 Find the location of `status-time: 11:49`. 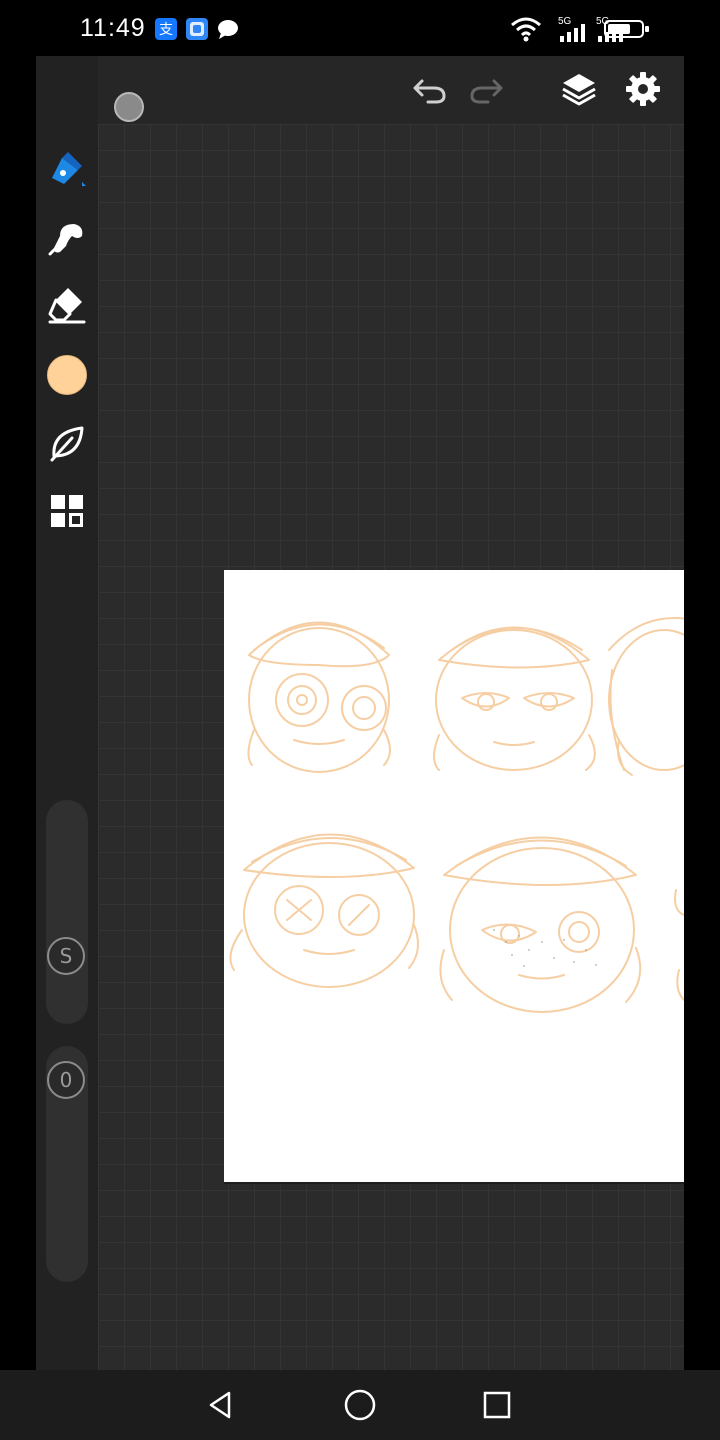

status-time: 11:49 is located at coordinates (113, 28).